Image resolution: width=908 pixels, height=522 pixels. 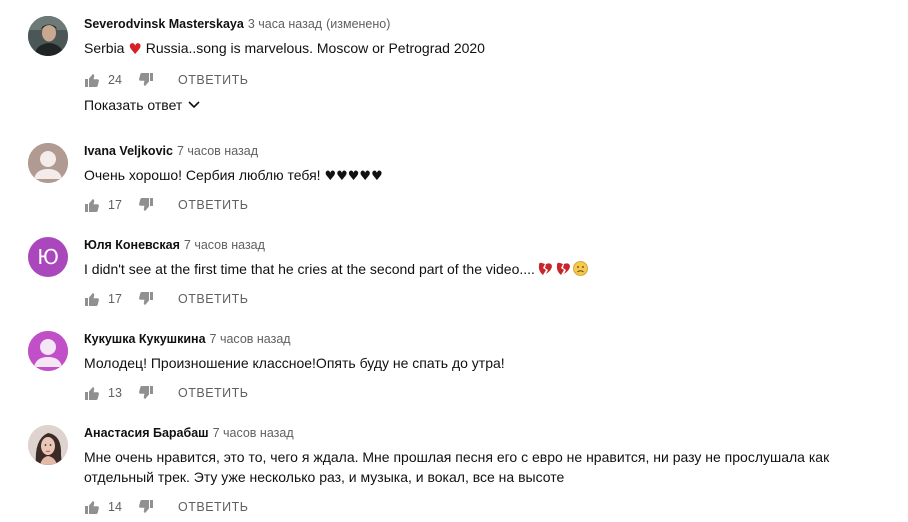 I want to click on show-replies-button: Показать ответ, so click(x=142, y=105).